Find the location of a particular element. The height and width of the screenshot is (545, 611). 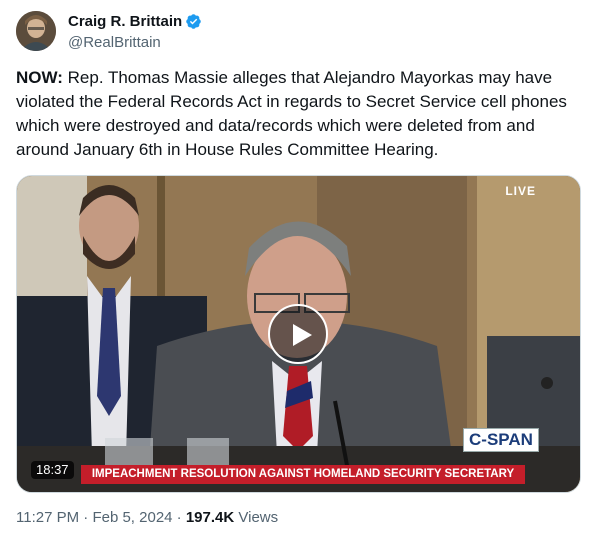

author-name-row: Craig R. Brittain is located at coordinates (135, 21).